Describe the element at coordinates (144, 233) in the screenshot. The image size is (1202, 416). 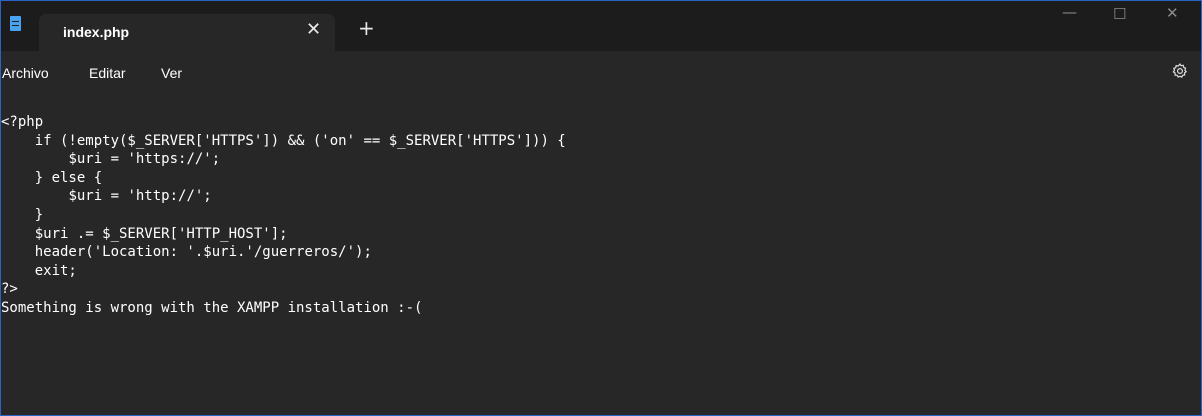
I see `code-line: $uri .= $_SERVER['HTTP_HOST'];` at that location.